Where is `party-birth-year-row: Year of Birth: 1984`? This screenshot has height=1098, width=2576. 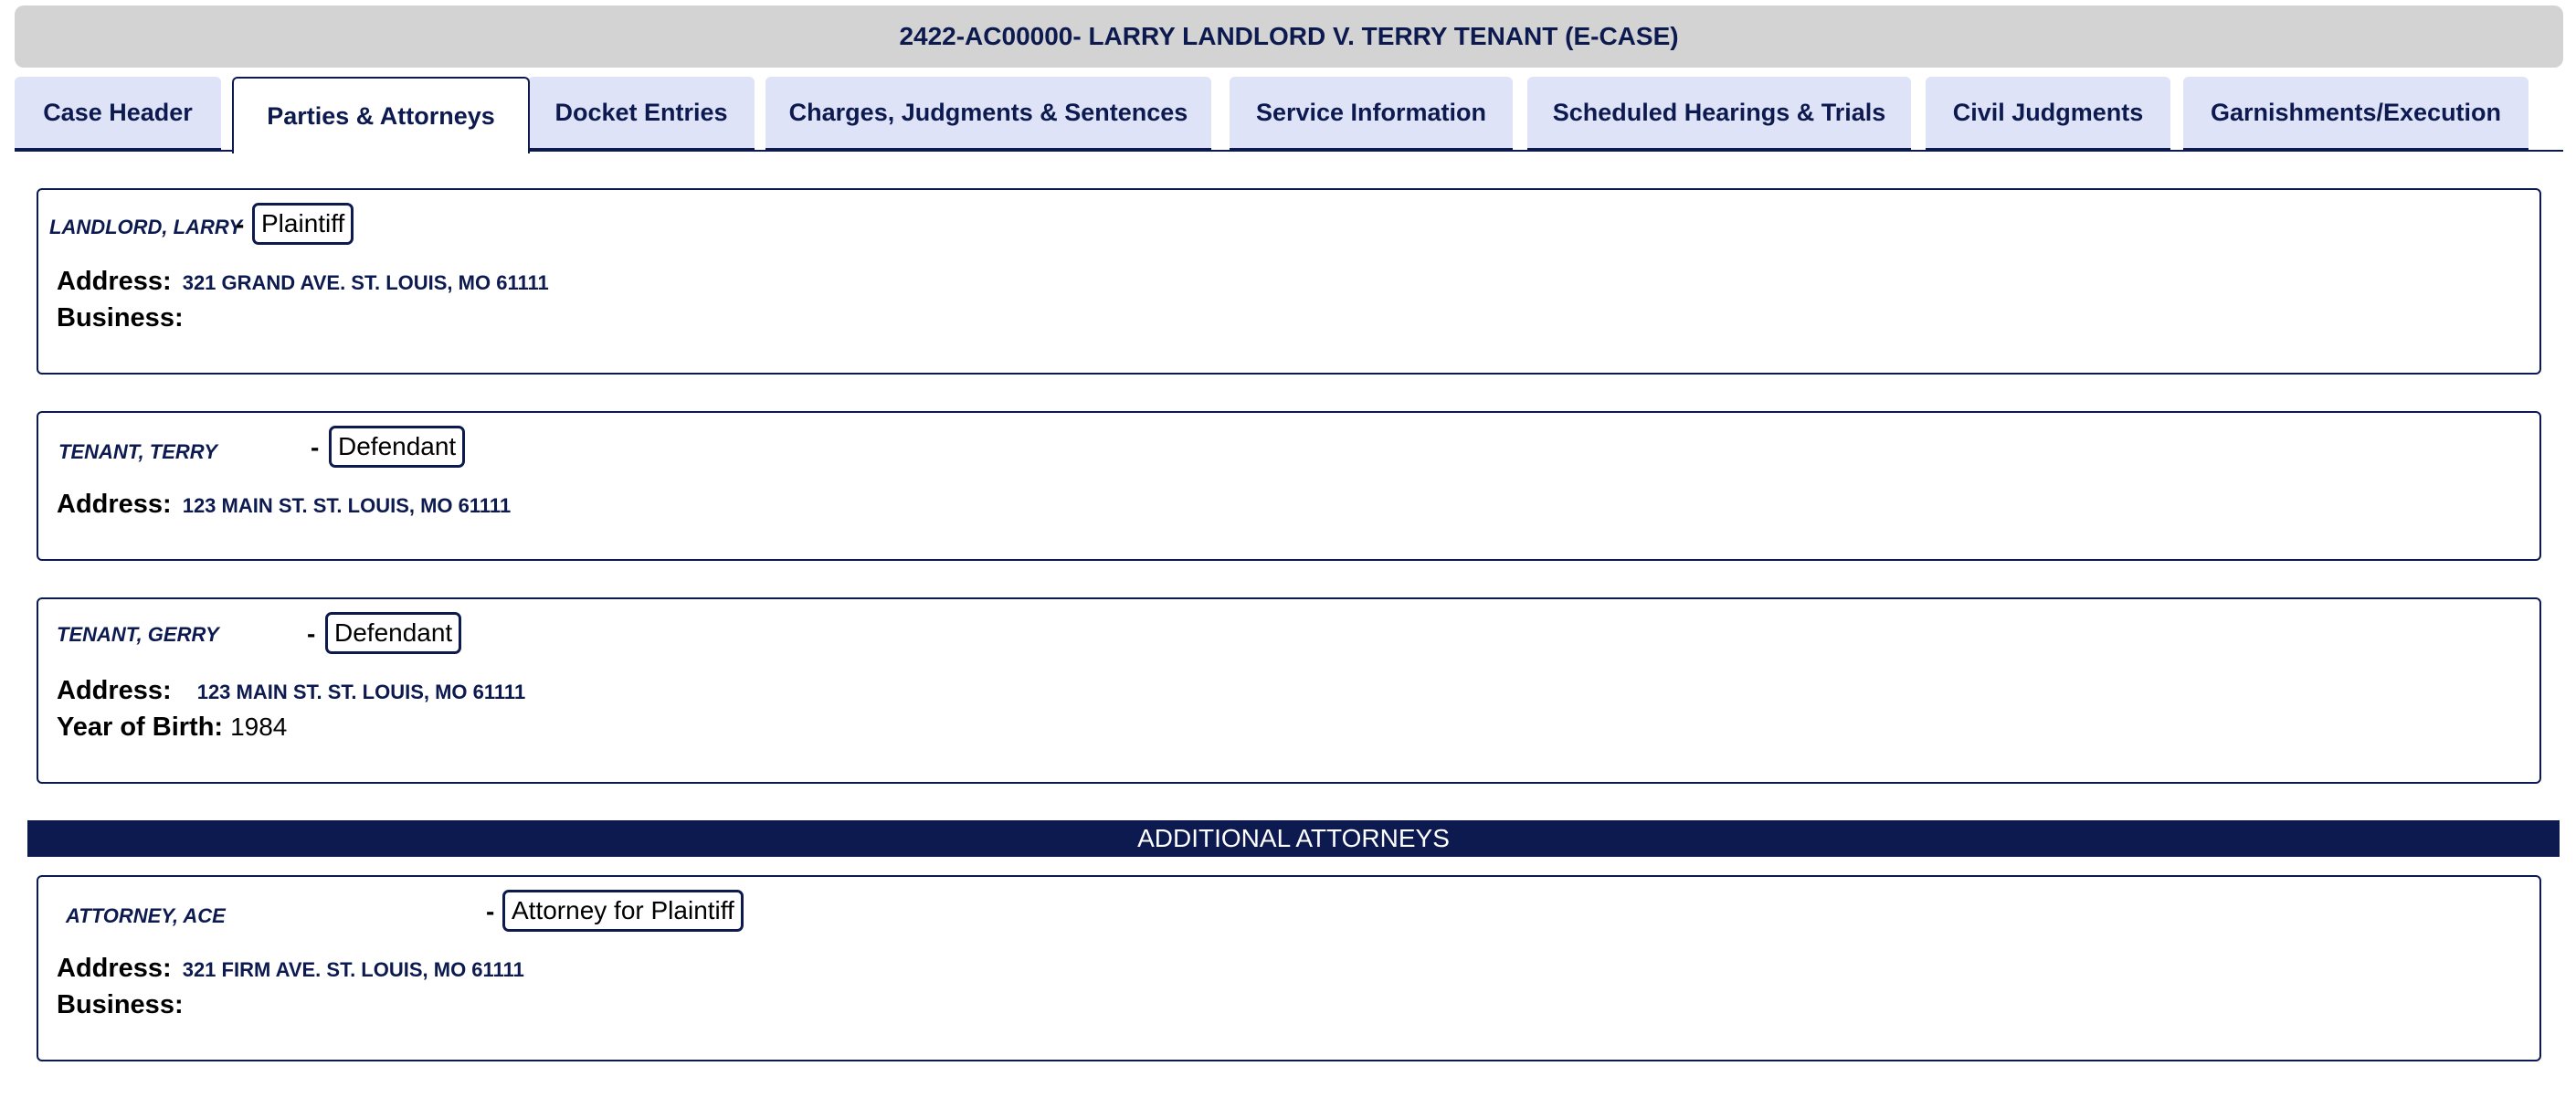 party-birth-year-row: Year of Birth: 1984 is located at coordinates (172, 728).